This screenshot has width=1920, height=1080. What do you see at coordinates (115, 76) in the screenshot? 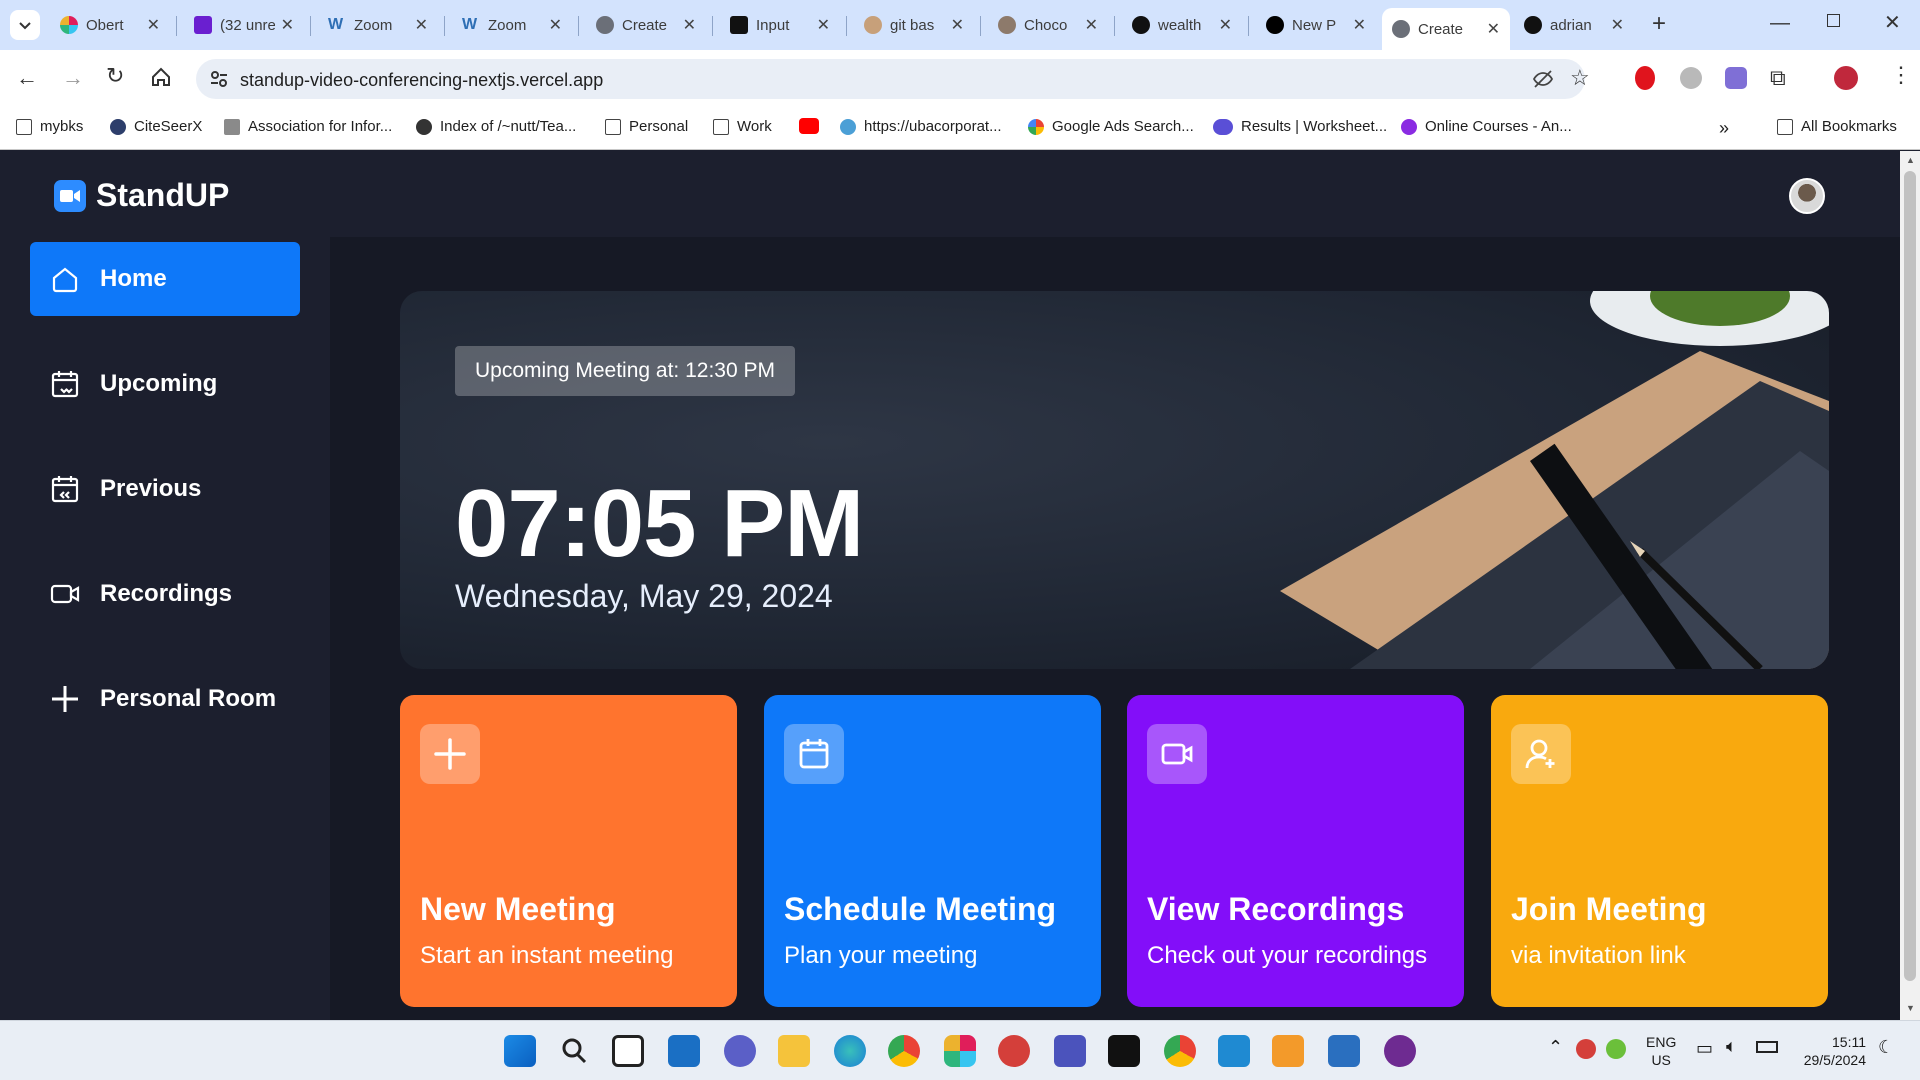
I see `reload-button: ↻` at bounding box center [115, 76].